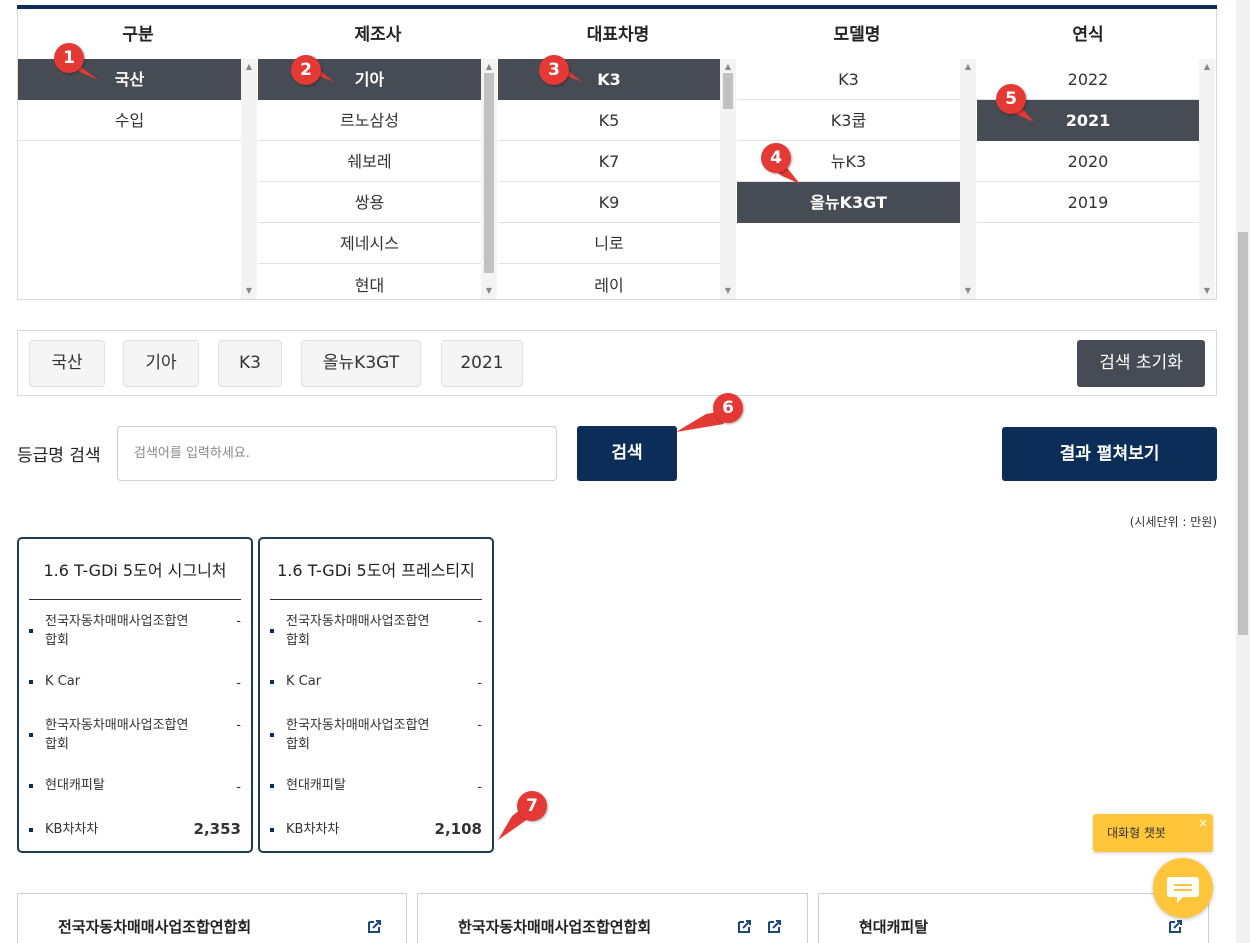  Describe the element at coordinates (609, 161) in the screenshot. I see `list-item: K7` at that location.